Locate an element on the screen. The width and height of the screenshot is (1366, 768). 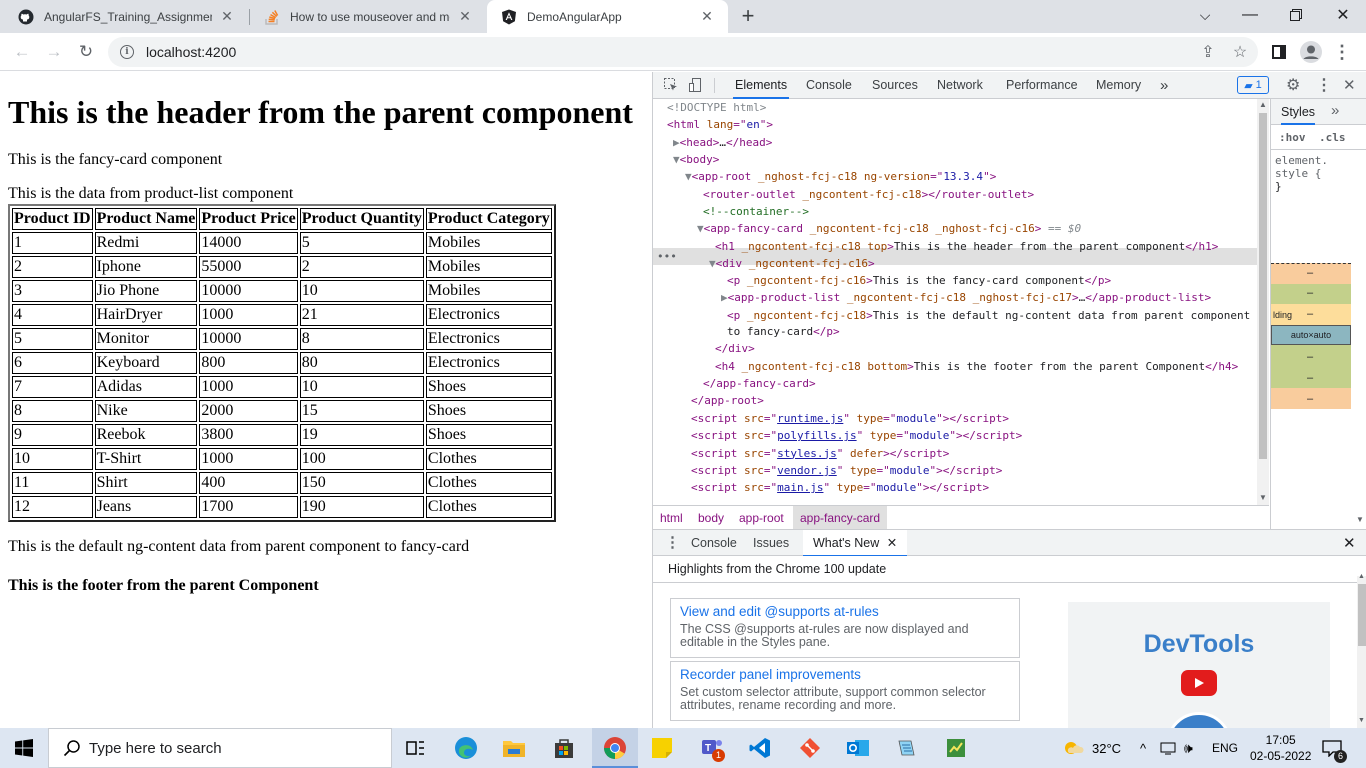
inspect-element-icon is located at coordinates (671, 85).